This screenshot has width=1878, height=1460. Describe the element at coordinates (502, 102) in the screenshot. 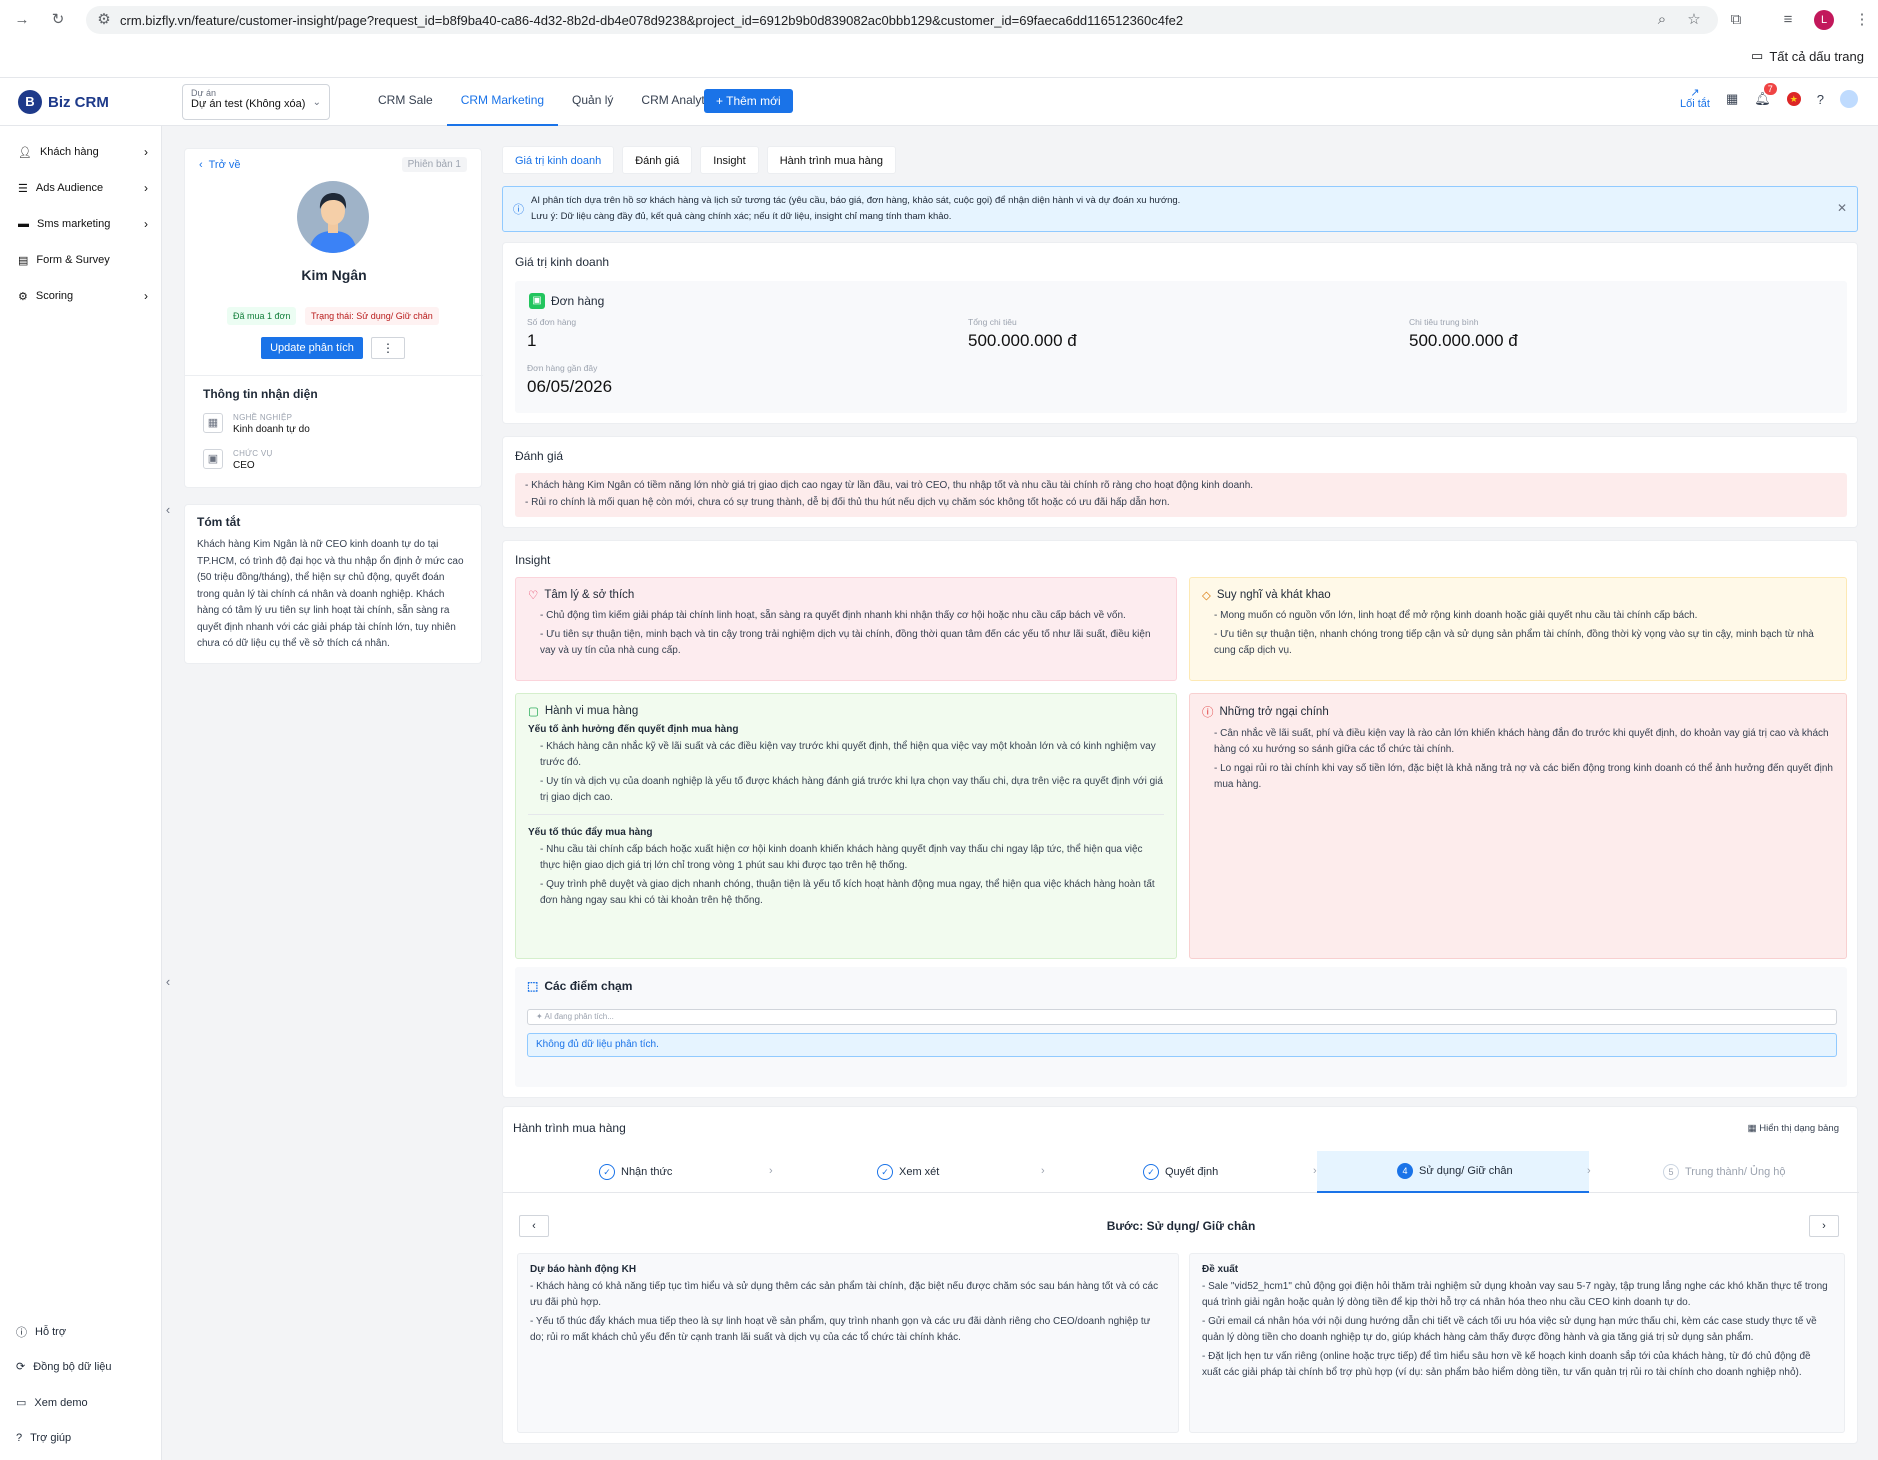

I see `nav-crm-marketing: CRM Marketing` at that location.